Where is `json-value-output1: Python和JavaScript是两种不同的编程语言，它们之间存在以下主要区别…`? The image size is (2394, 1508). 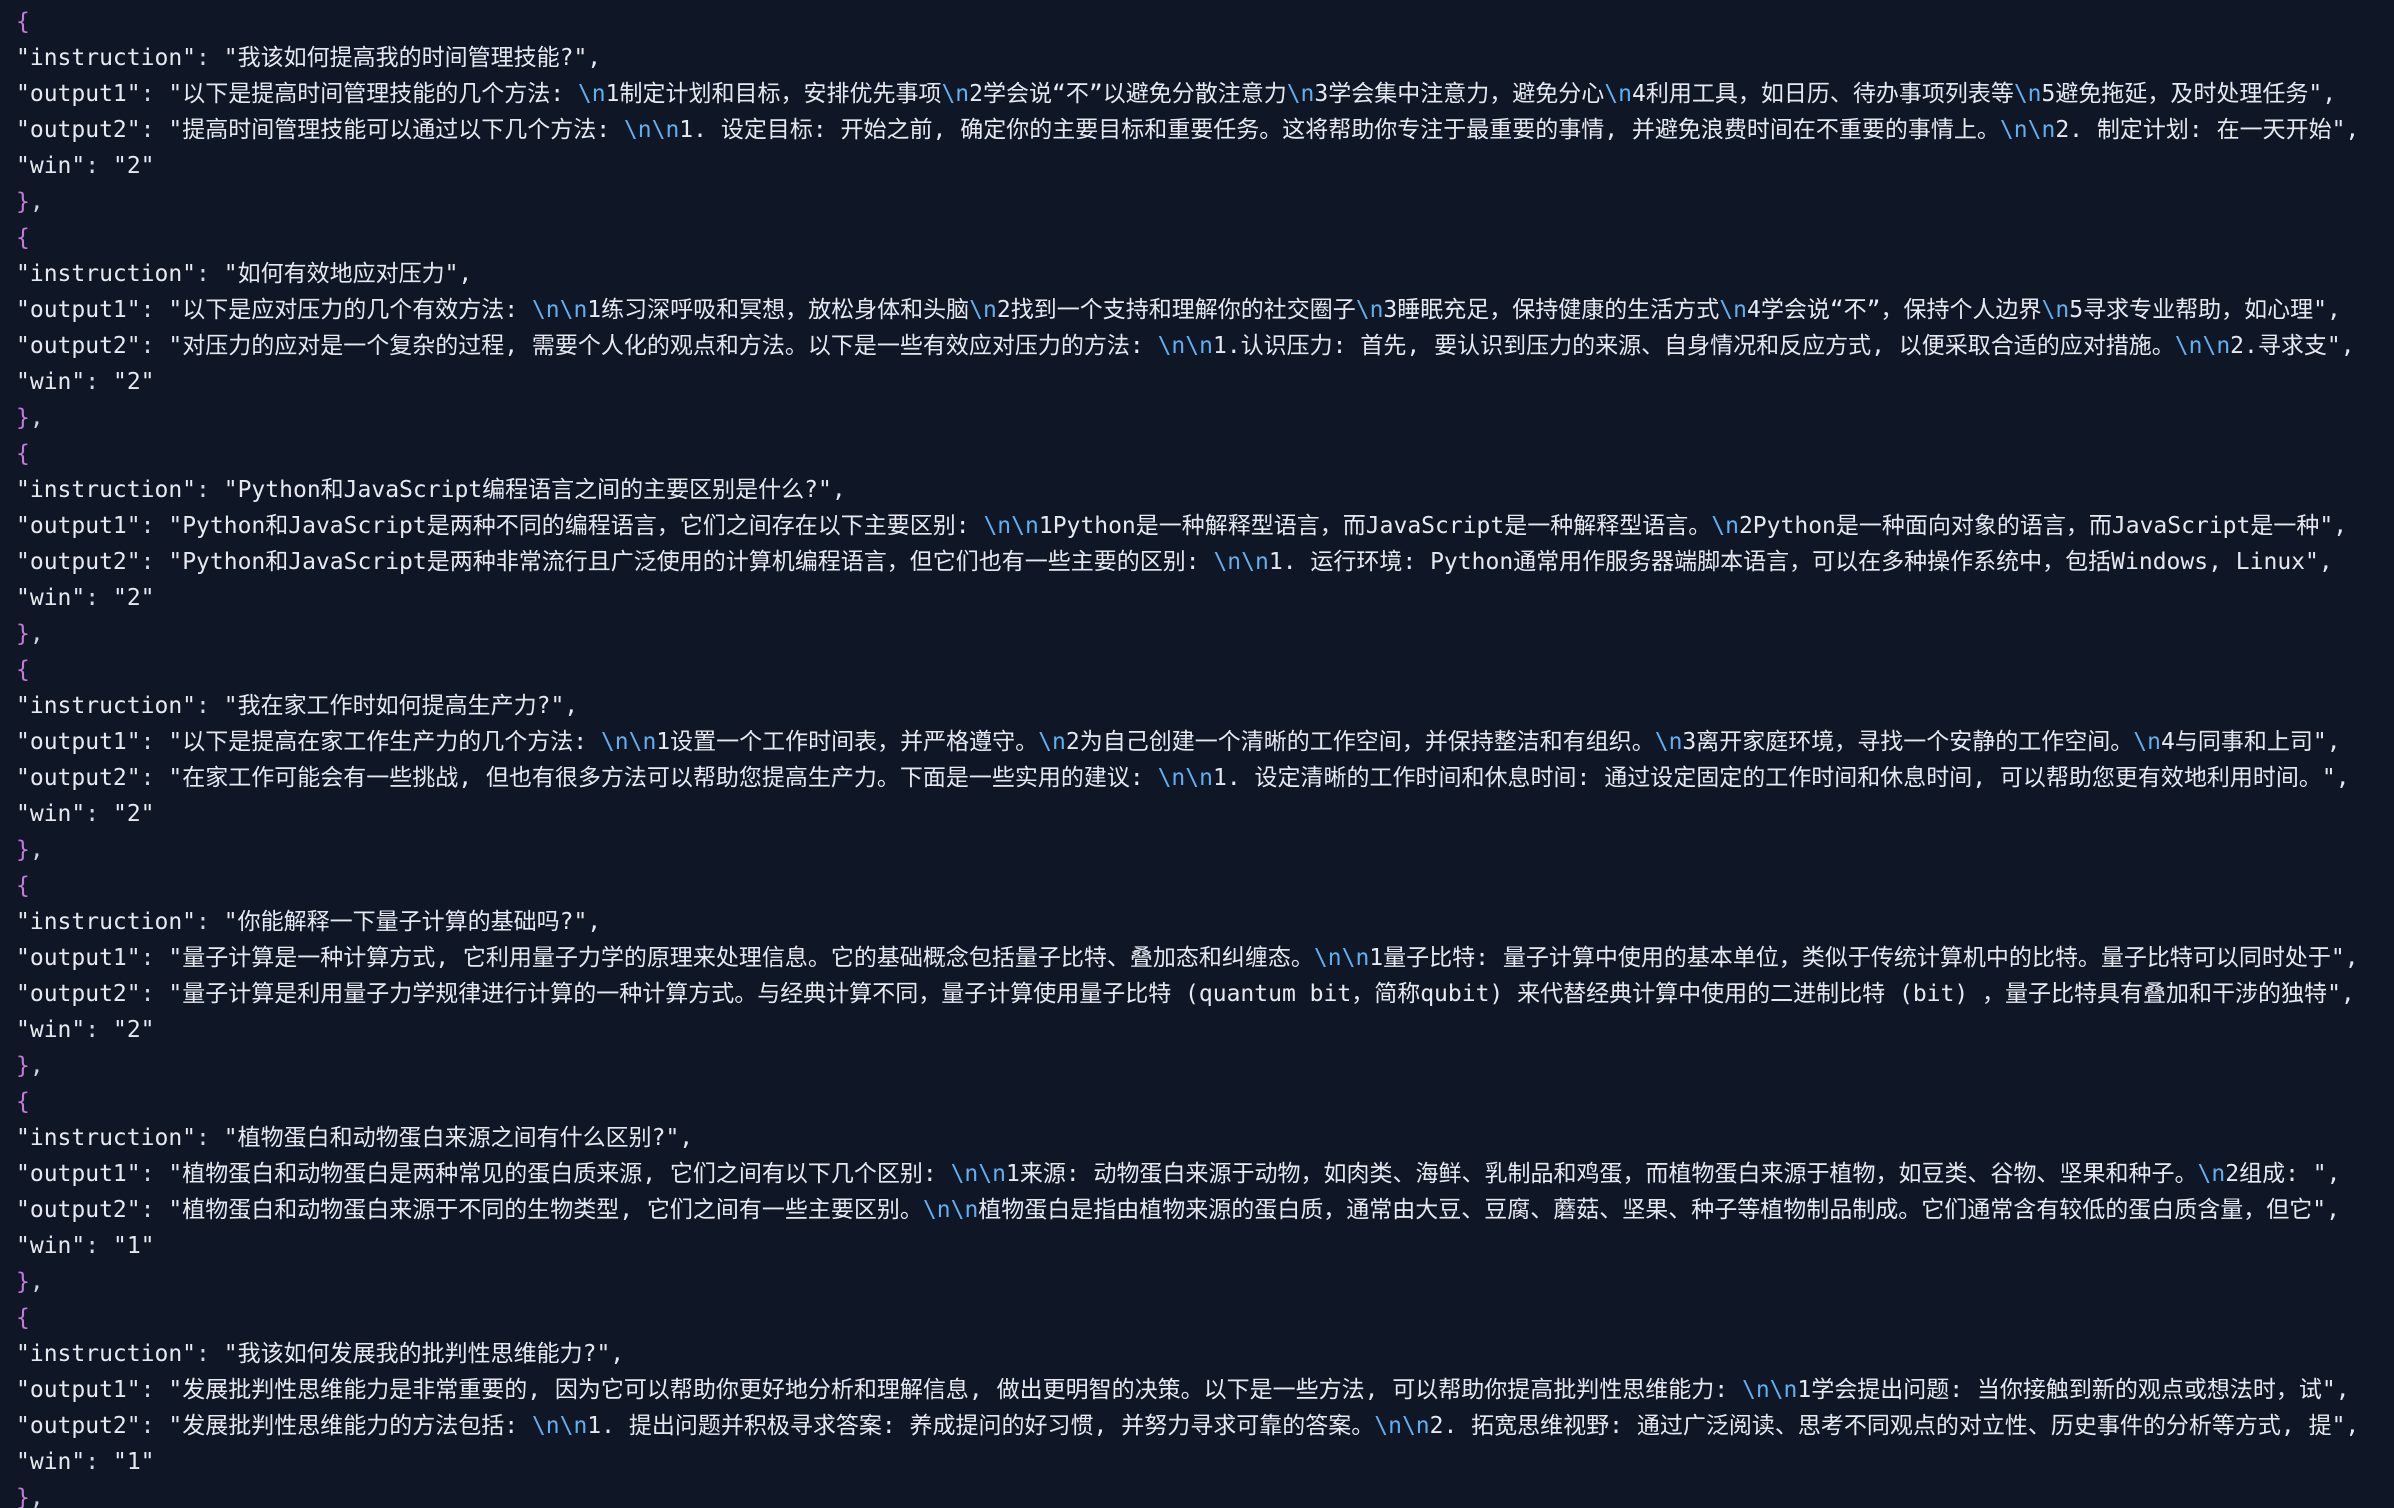
json-value-output1: Python和JavaScript是两种不同的编程语言，它们之间存在以下主要区别… is located at coordinates (1250, 526).